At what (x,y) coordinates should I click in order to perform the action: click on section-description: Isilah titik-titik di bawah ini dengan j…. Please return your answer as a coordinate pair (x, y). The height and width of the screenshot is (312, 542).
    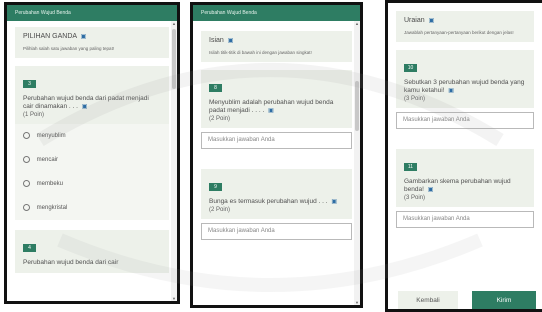
    Looking at the image, I should click on (260, 52).